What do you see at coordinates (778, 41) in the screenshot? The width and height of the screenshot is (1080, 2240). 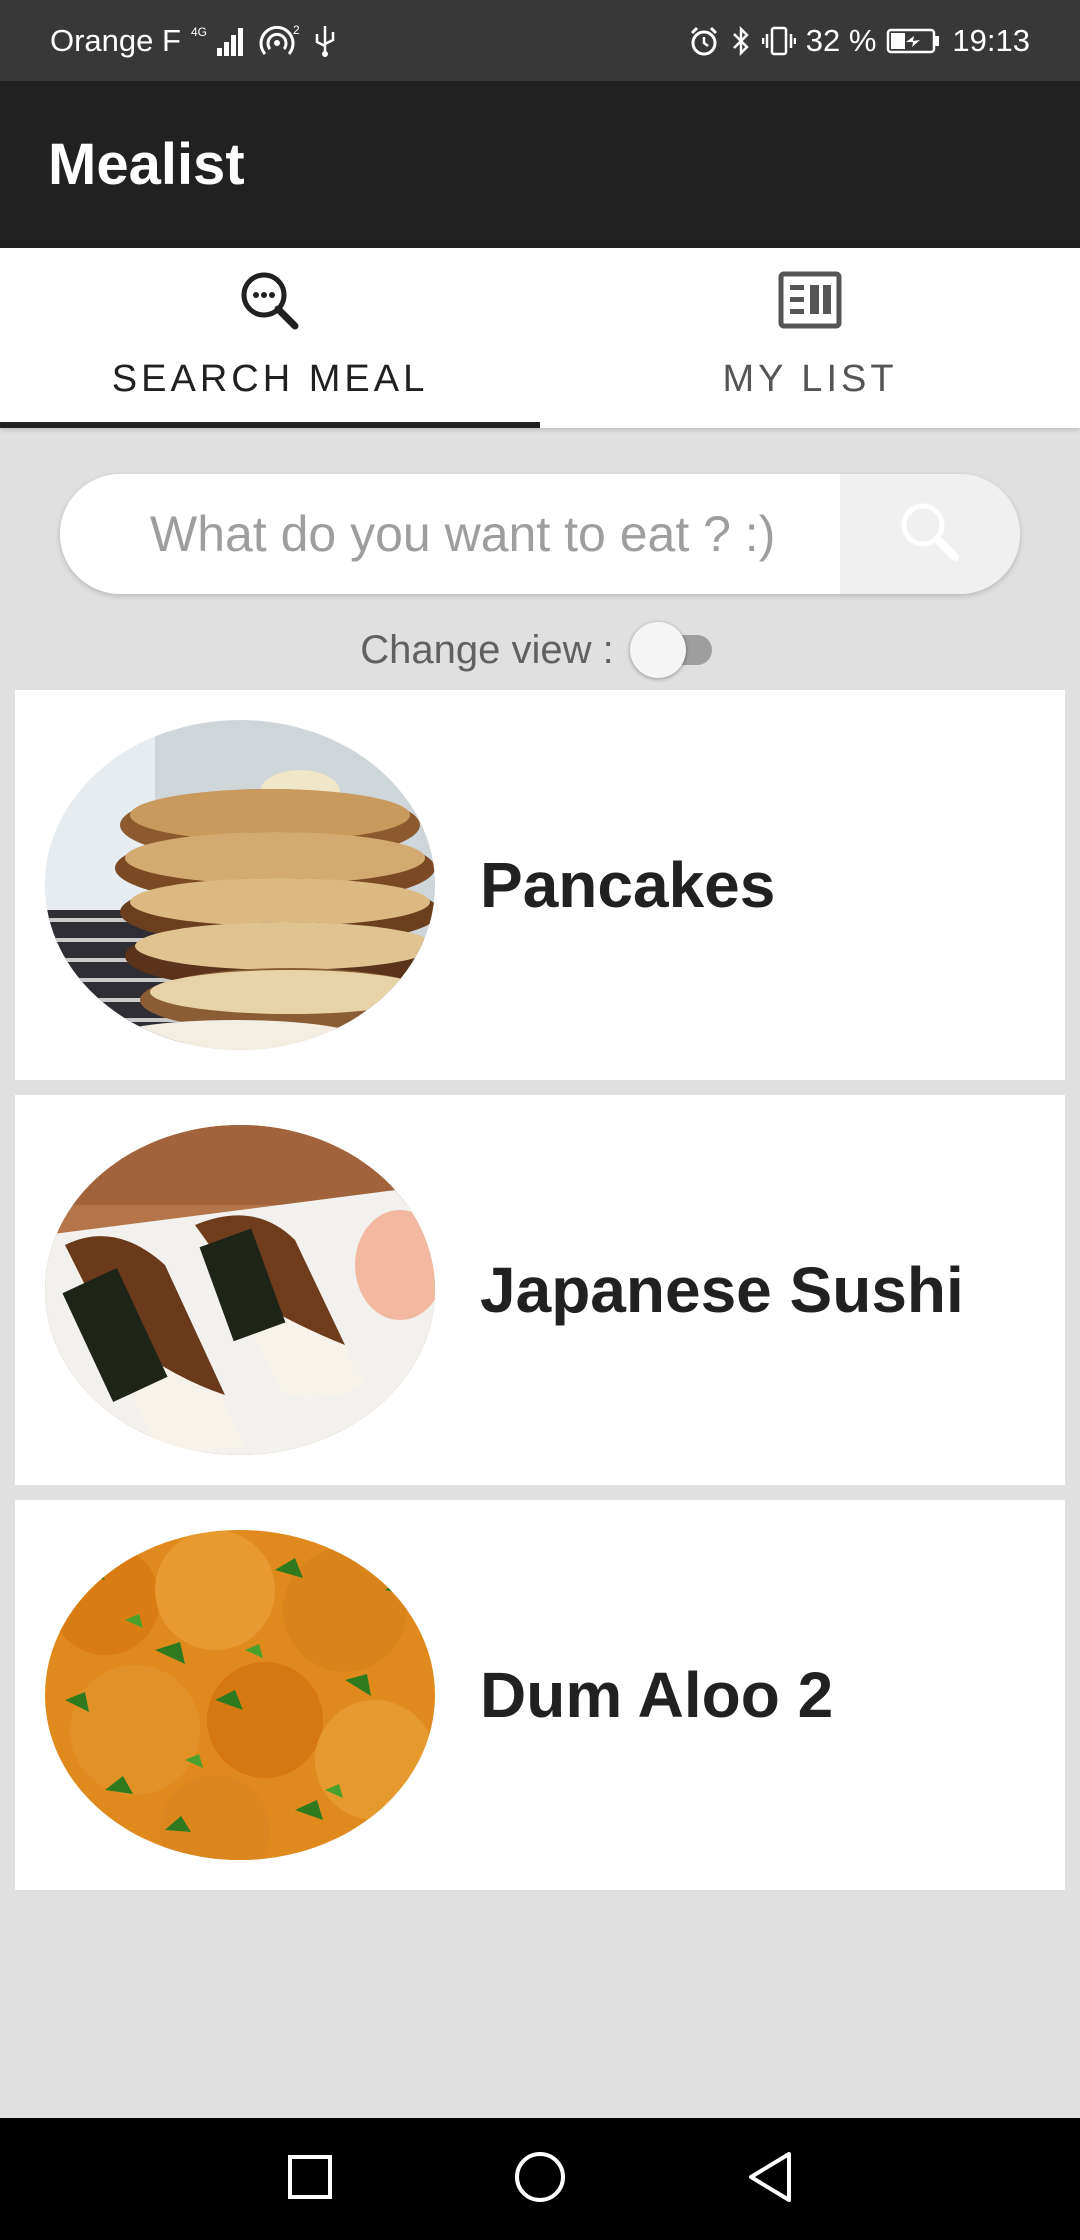 I see `vibrate-icon` at bounding box center [778, 41].